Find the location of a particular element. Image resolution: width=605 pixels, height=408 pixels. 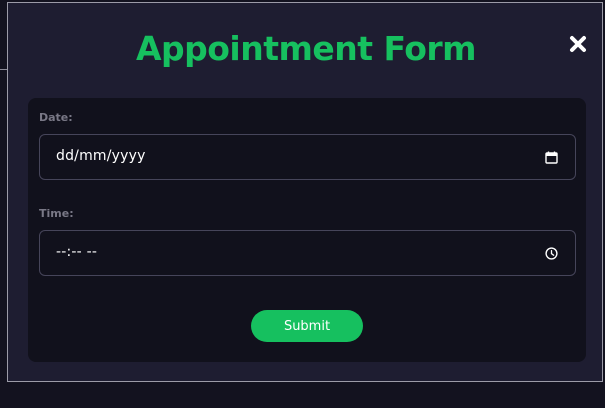

clock-icon is located at coordinates (551, 253).